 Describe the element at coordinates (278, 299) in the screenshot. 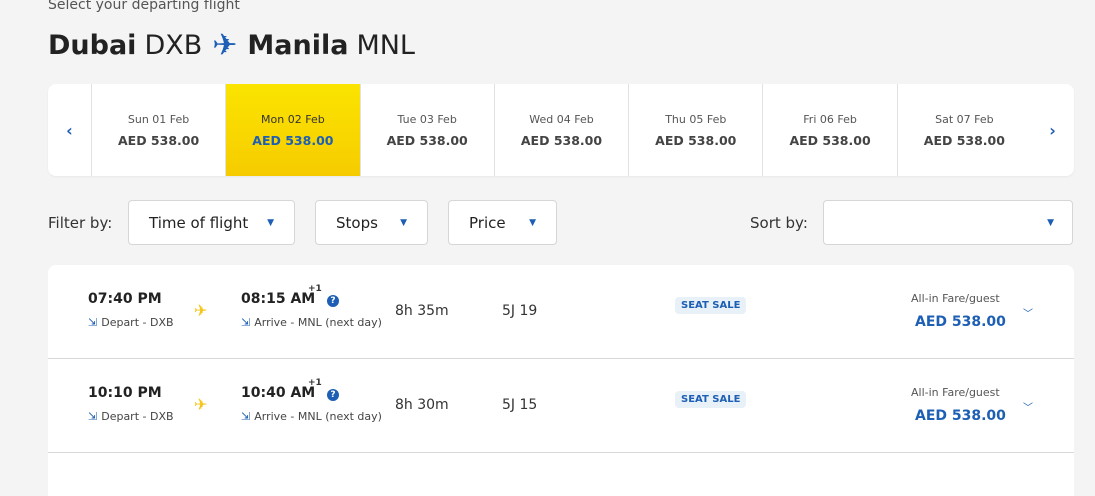

I see `arrive-time: 08:15 AM` at that location.